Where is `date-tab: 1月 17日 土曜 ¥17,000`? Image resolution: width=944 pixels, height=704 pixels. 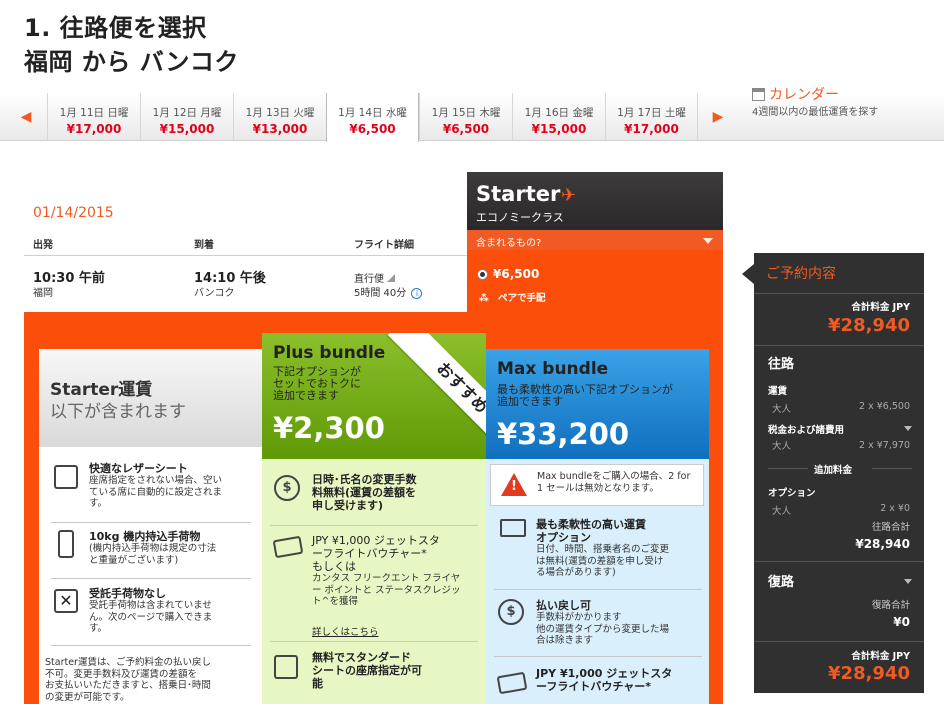 date-tab: 1月 17日 土曜 ¥17,000 is located at coordinates (651, 117).